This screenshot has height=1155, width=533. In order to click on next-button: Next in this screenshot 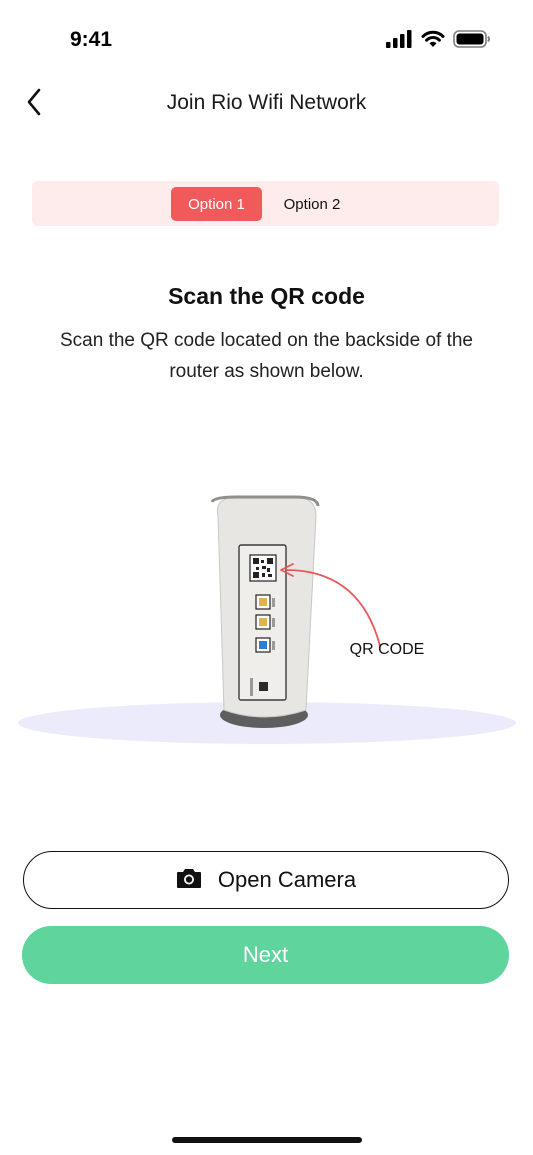, I will do `click(265, 955)`.